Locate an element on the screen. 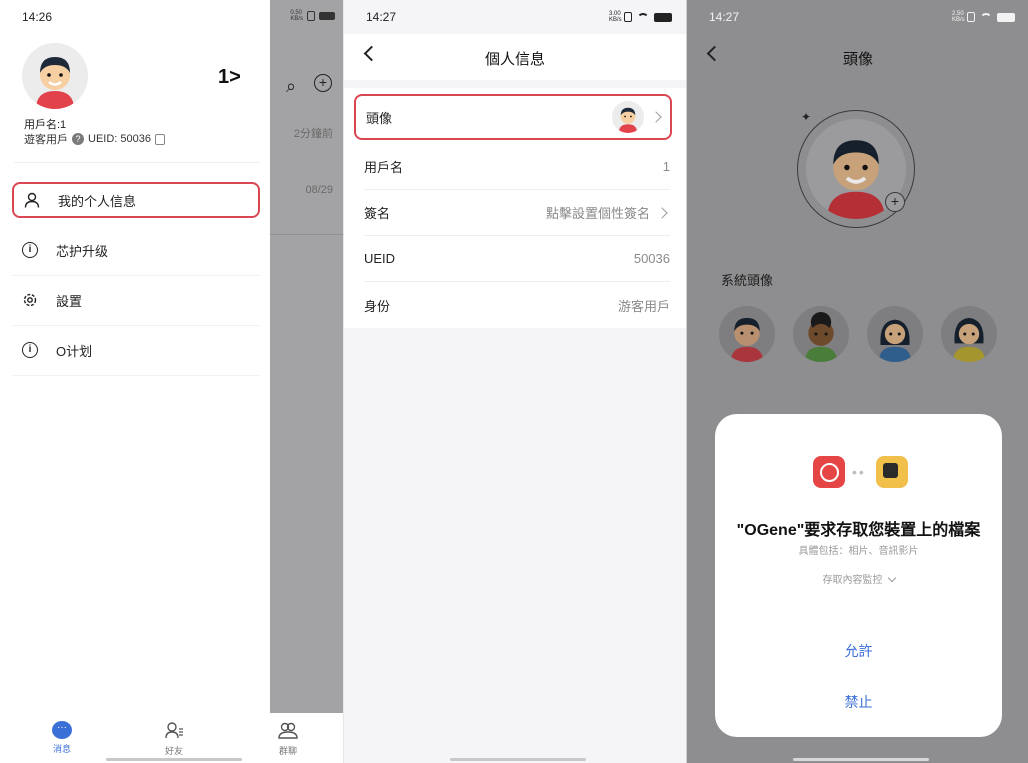 This screenshot has height=763, width=1028. status-time: 14:27 is located at coordinates (724, 17).